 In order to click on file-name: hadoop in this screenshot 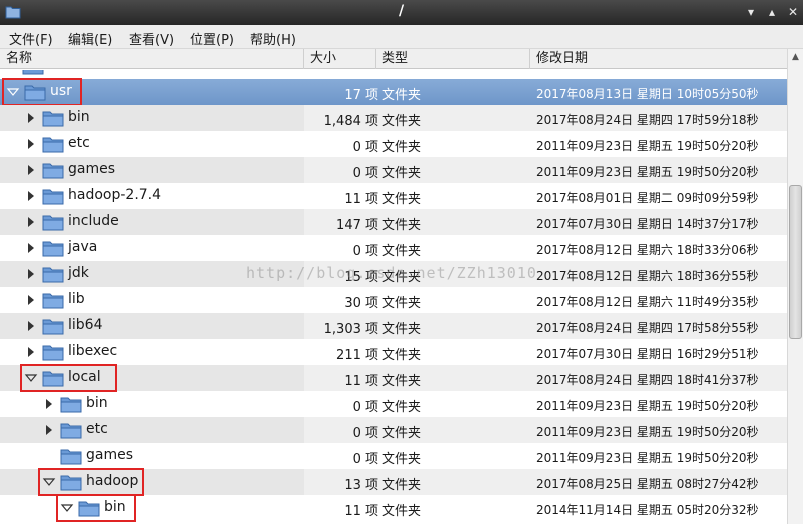, I will do `click(112, 481)`.